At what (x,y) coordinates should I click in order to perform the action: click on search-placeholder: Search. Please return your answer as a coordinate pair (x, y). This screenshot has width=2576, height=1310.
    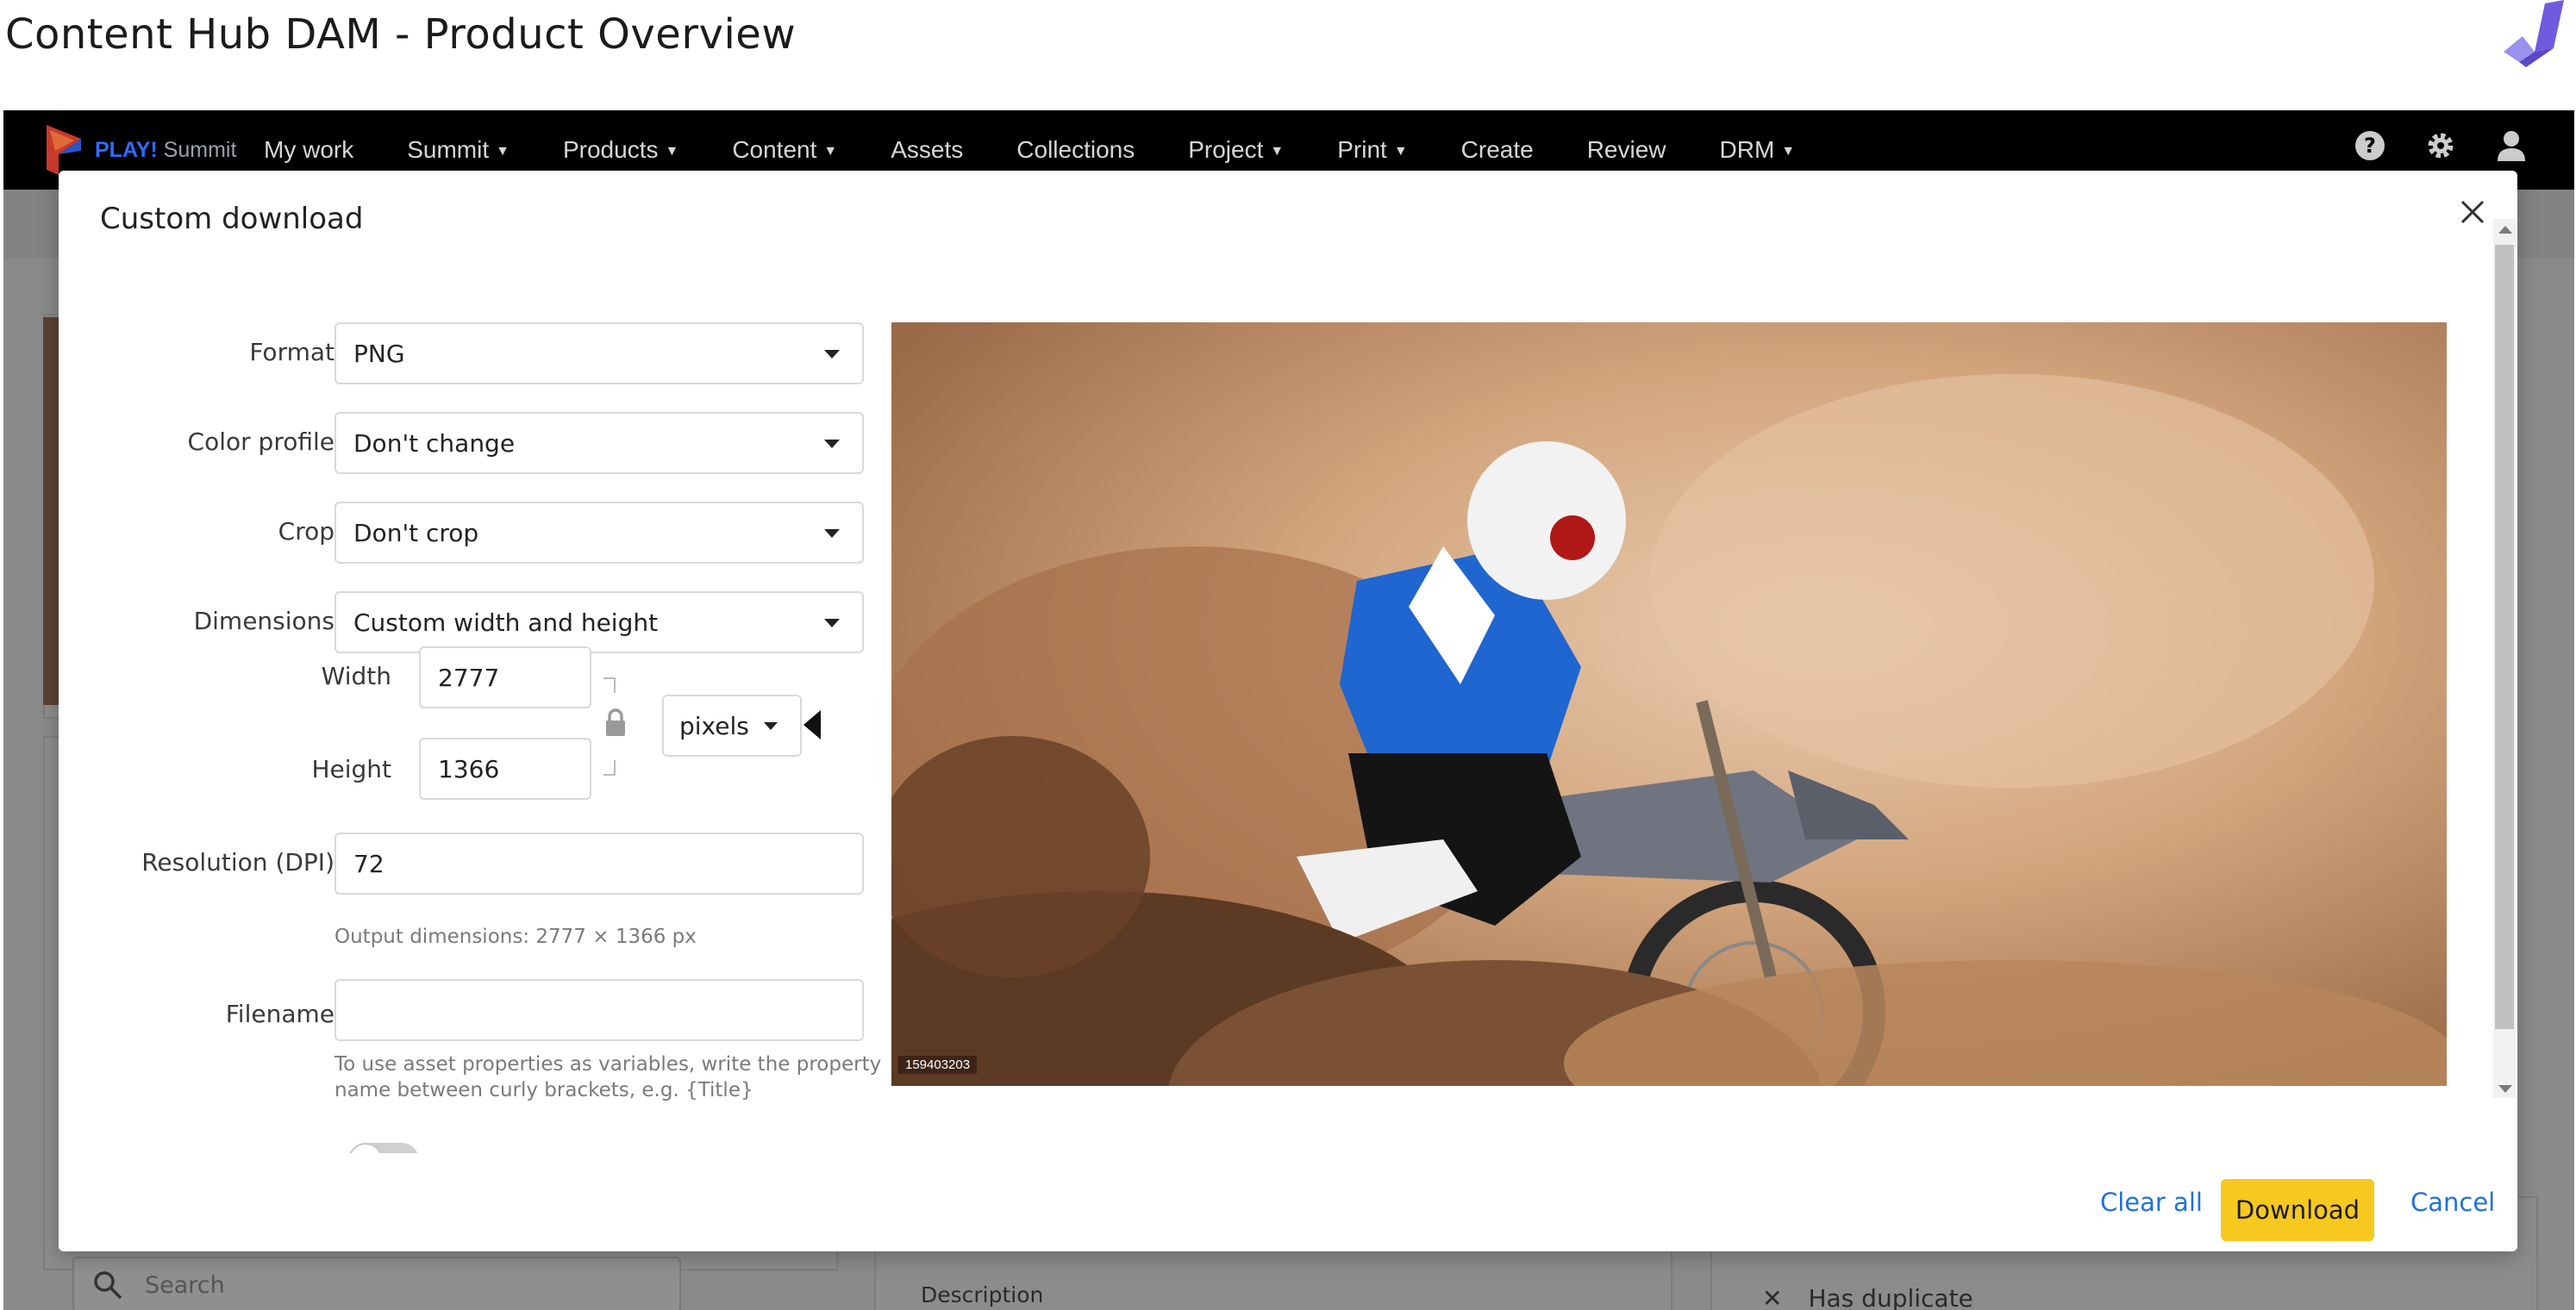
    Looking at the image, I should click on (185, 1285).